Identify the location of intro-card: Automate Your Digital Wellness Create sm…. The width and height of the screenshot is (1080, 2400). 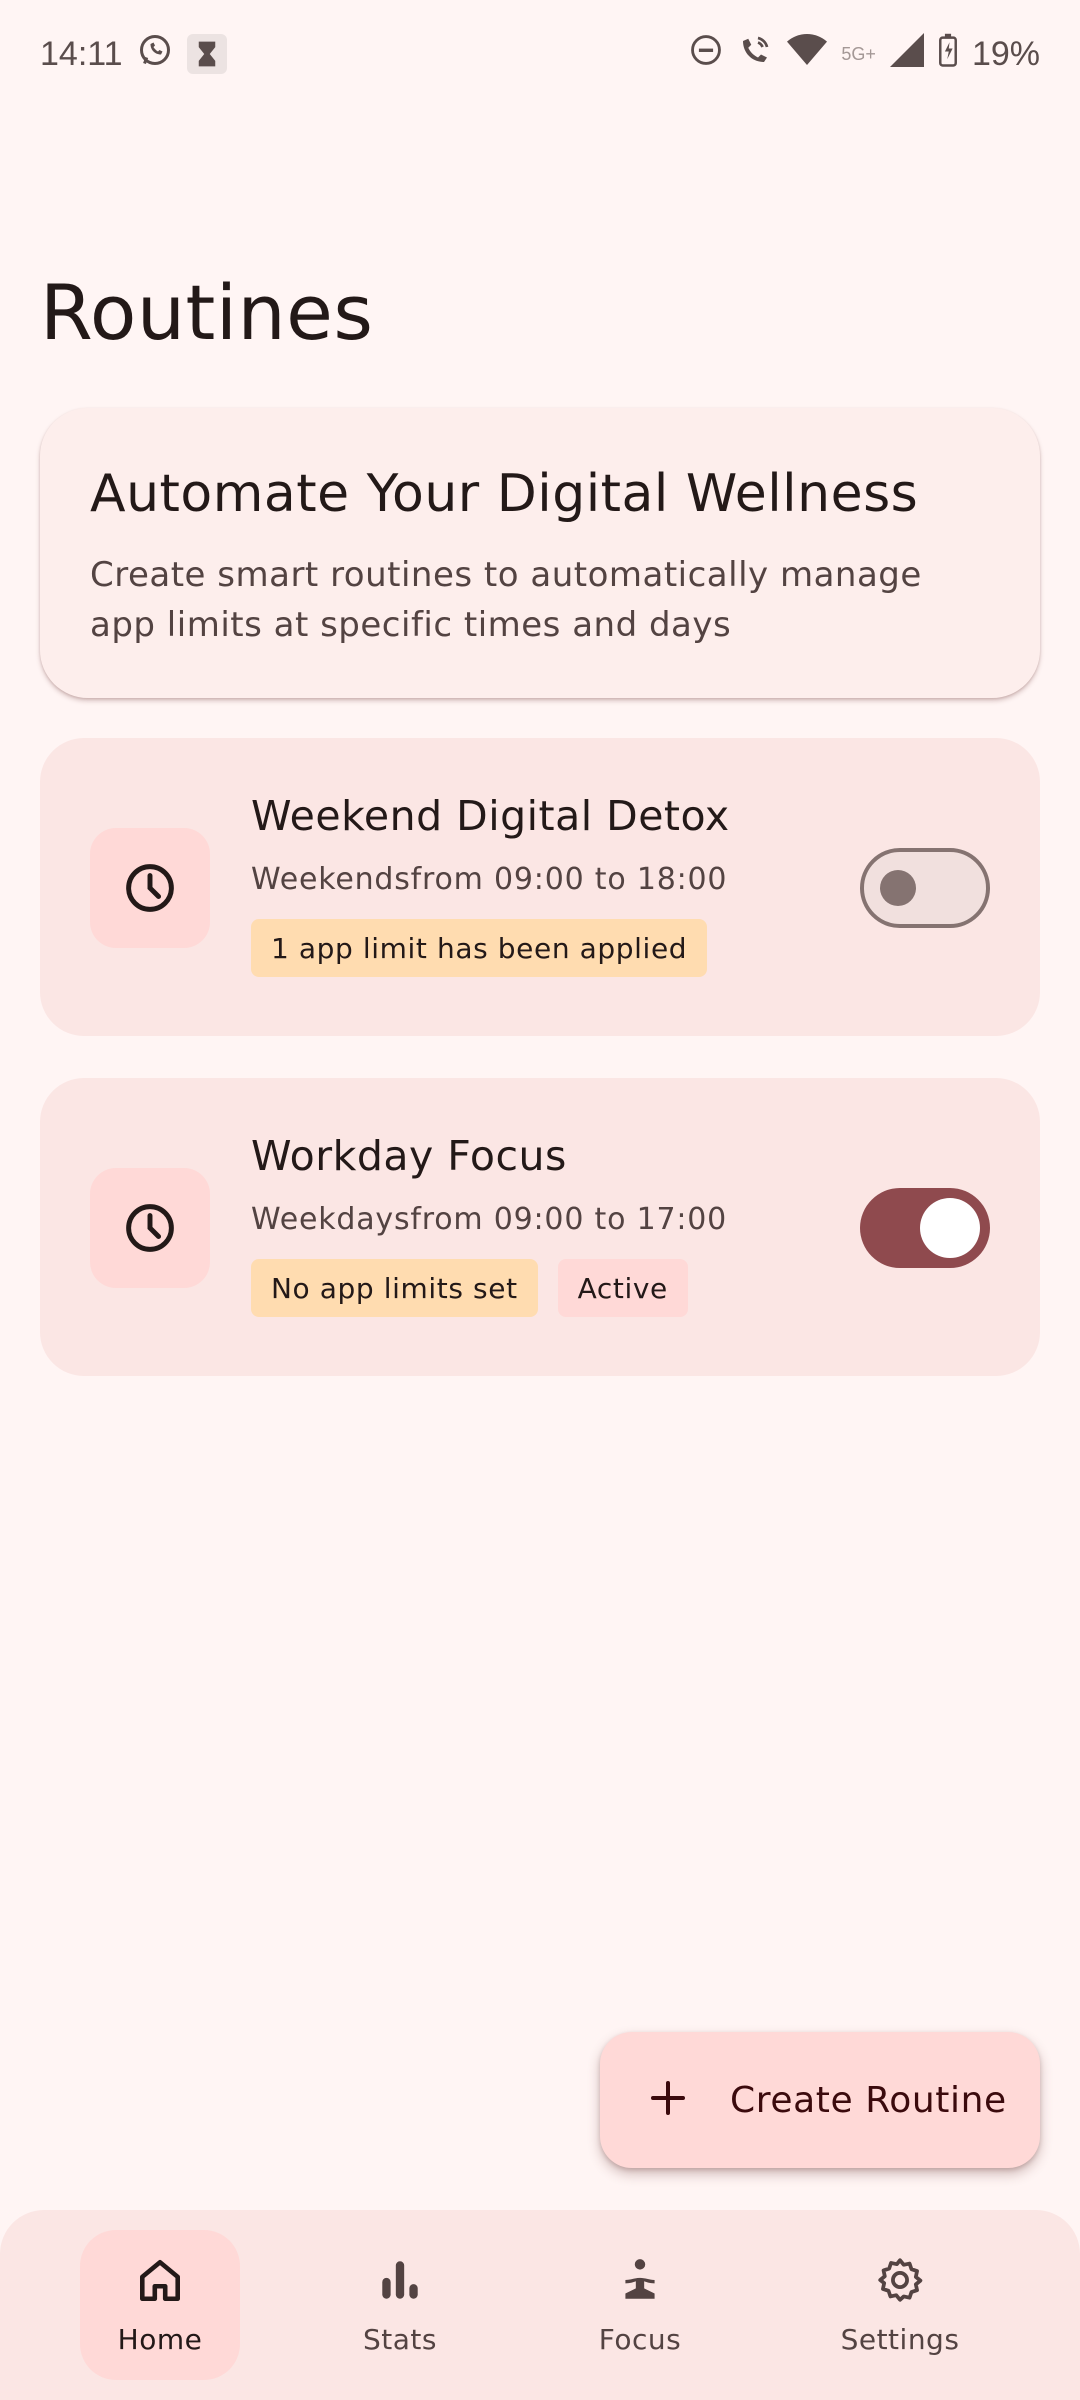
(540, 553).